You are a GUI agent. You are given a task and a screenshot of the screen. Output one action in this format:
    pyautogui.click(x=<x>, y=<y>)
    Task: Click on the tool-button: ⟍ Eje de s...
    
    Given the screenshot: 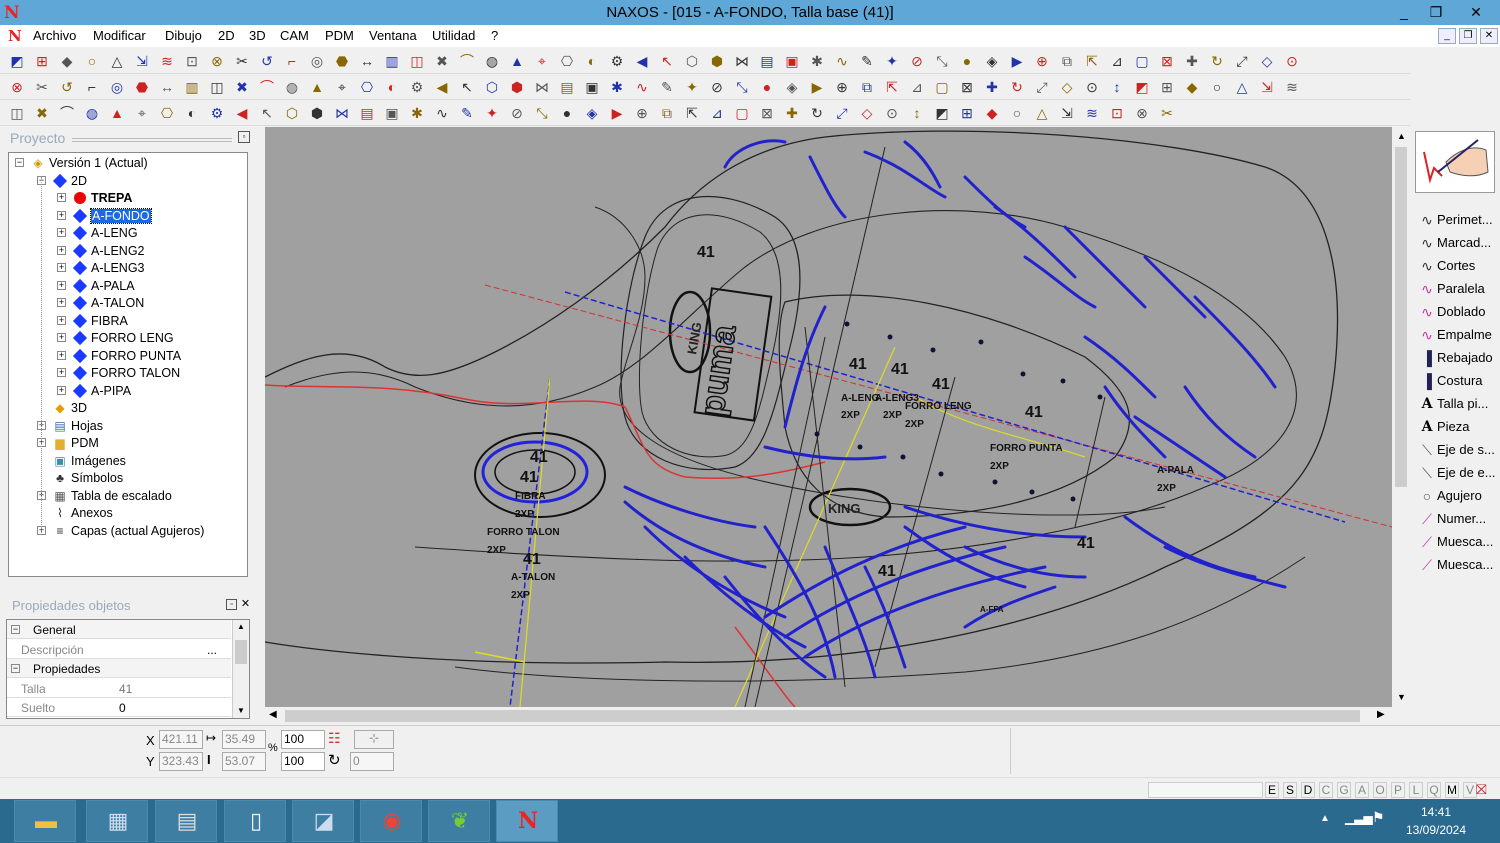 What is the action you would take?
    pyautogui.click(x=1458, y=450)
    